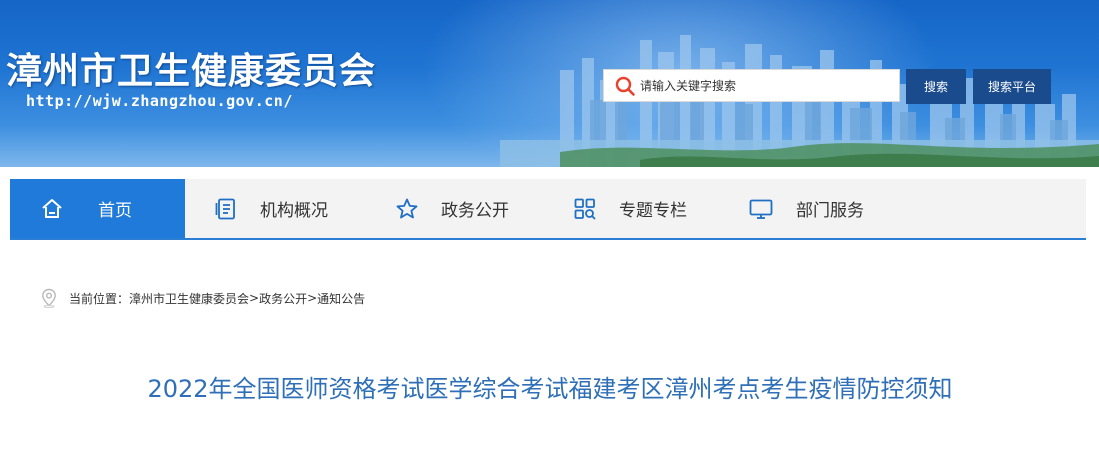 The width and height of the screenshot is (1099, 452). What do you see at coordinates (283, 298) in the screenshot?
I see `breadcrumb-link-gov-affairs: 政务公开` at bounding box center [283, 298].